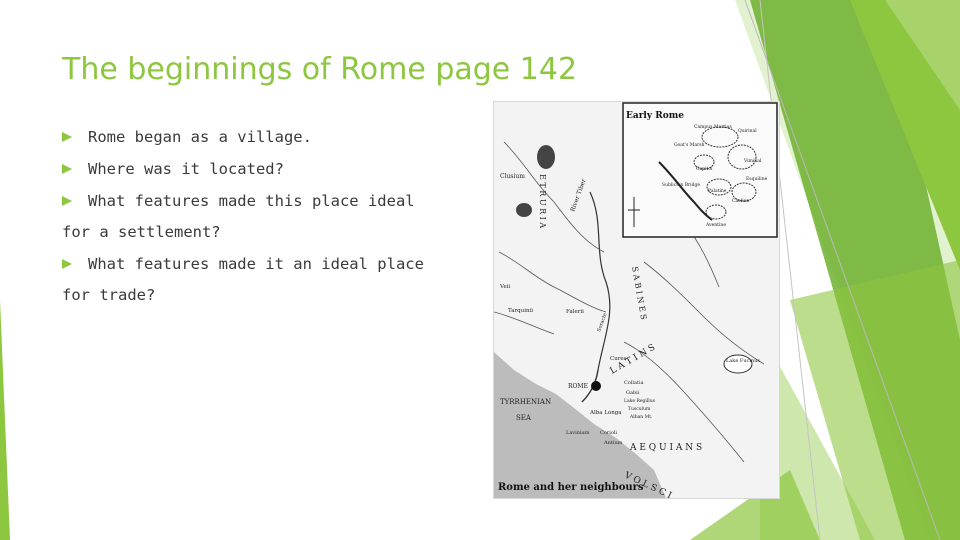  Describe the element at coordinates (109, 295) in the screenshot. I see `bullet-continuation: for trade?` at that location.